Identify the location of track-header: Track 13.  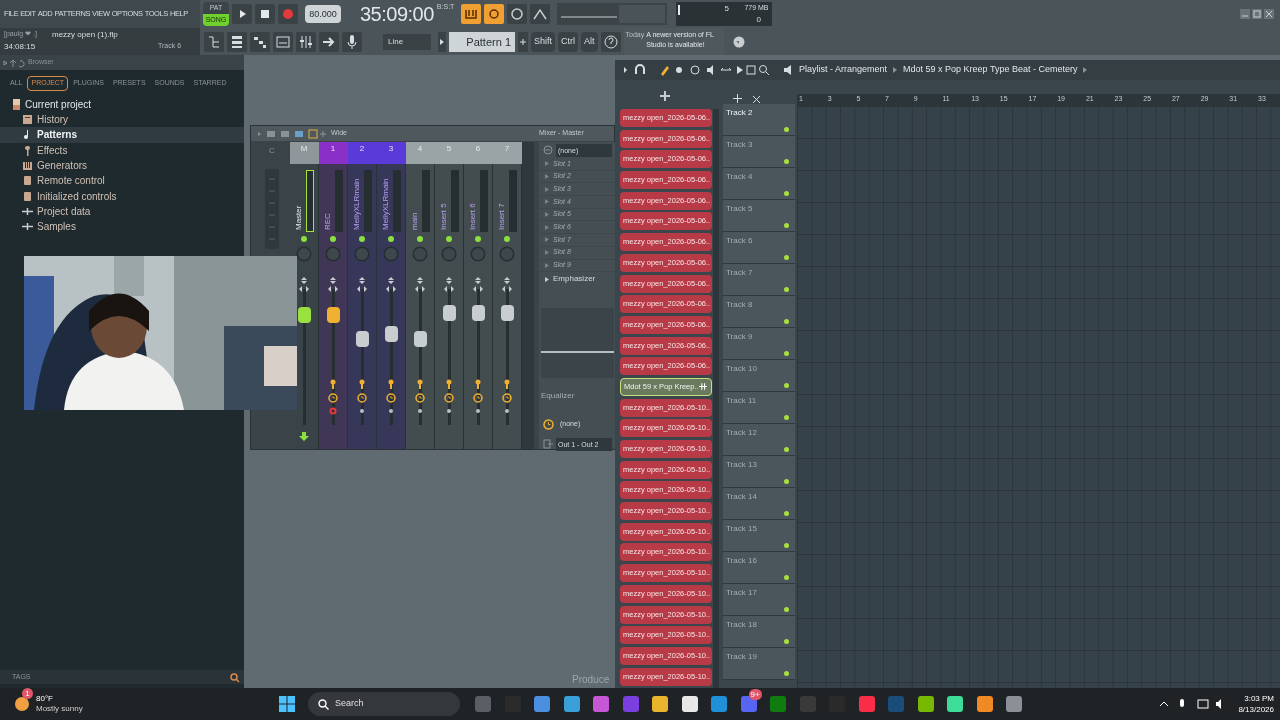
(759, 472).